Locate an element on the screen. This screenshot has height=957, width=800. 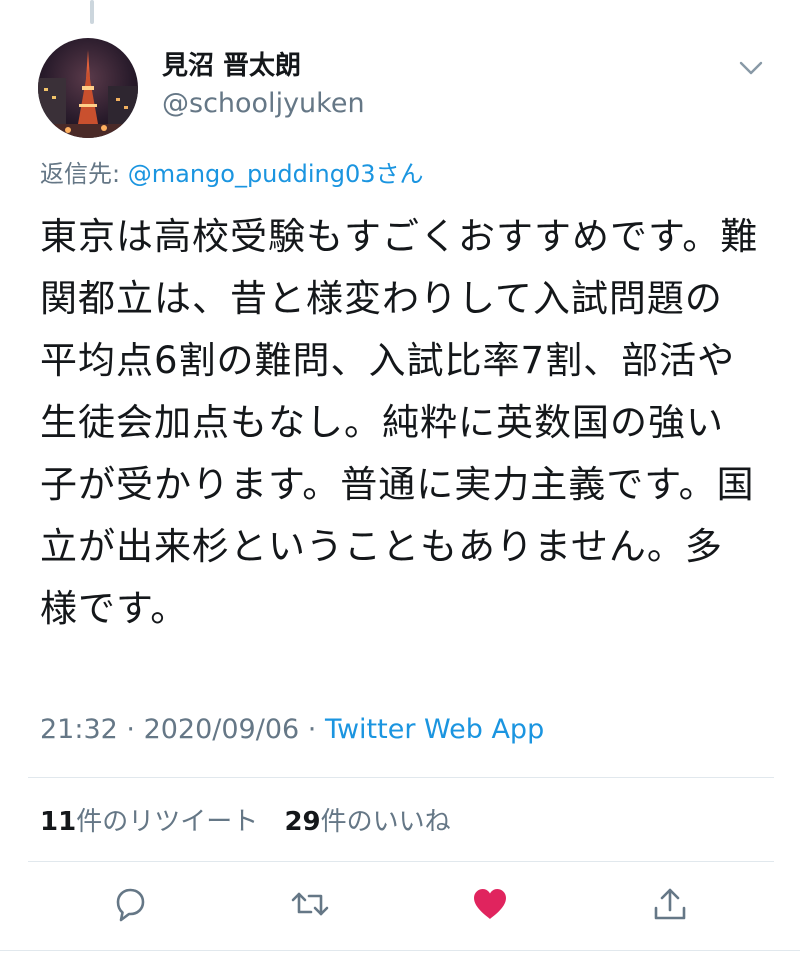
tweet-date: 2020/09/06 is located at coordinates (222, 729).